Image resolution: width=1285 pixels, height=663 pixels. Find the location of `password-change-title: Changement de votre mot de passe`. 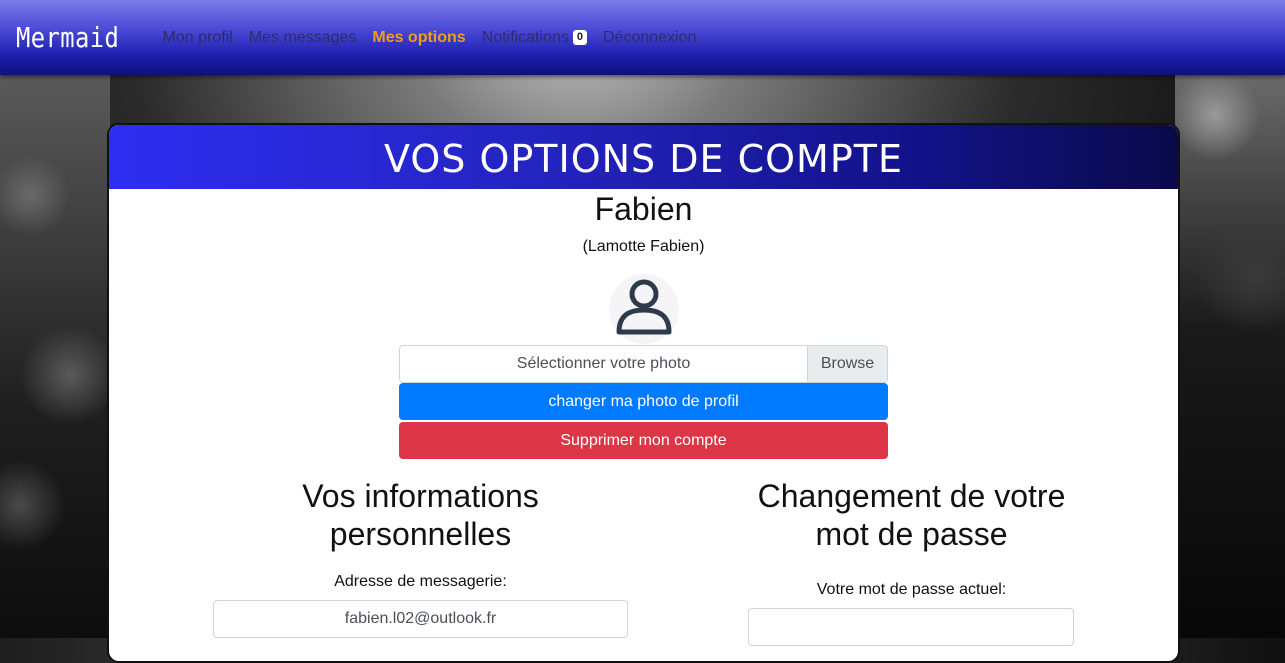

password-change-title: Changement de votre mot de passe is located at coordinates (911, 515).